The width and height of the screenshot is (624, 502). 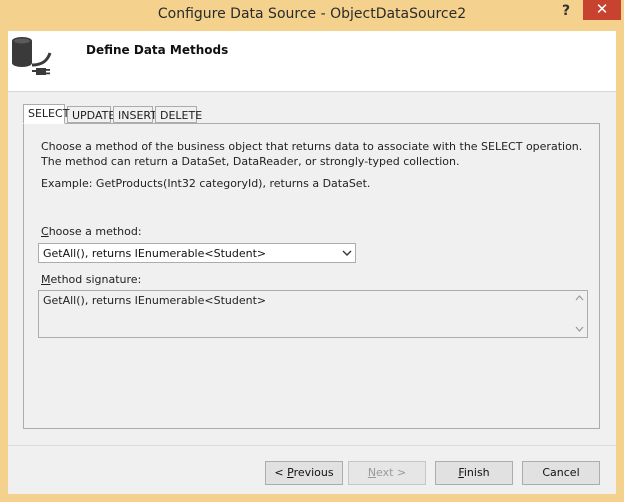 I want to click on tab-label: UPDATE, so click(x=94, y=115).